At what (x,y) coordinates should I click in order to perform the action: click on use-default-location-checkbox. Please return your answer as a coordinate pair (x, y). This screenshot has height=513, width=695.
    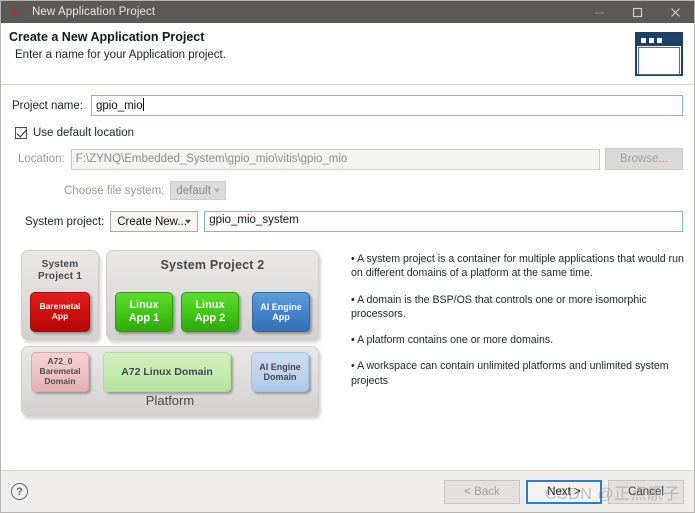
    Looking at the image, I should click on (21, 133).